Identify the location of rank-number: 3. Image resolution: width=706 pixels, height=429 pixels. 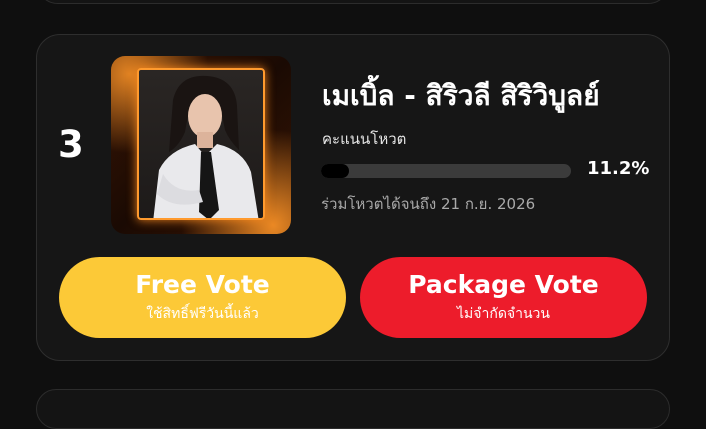
(71, 144).